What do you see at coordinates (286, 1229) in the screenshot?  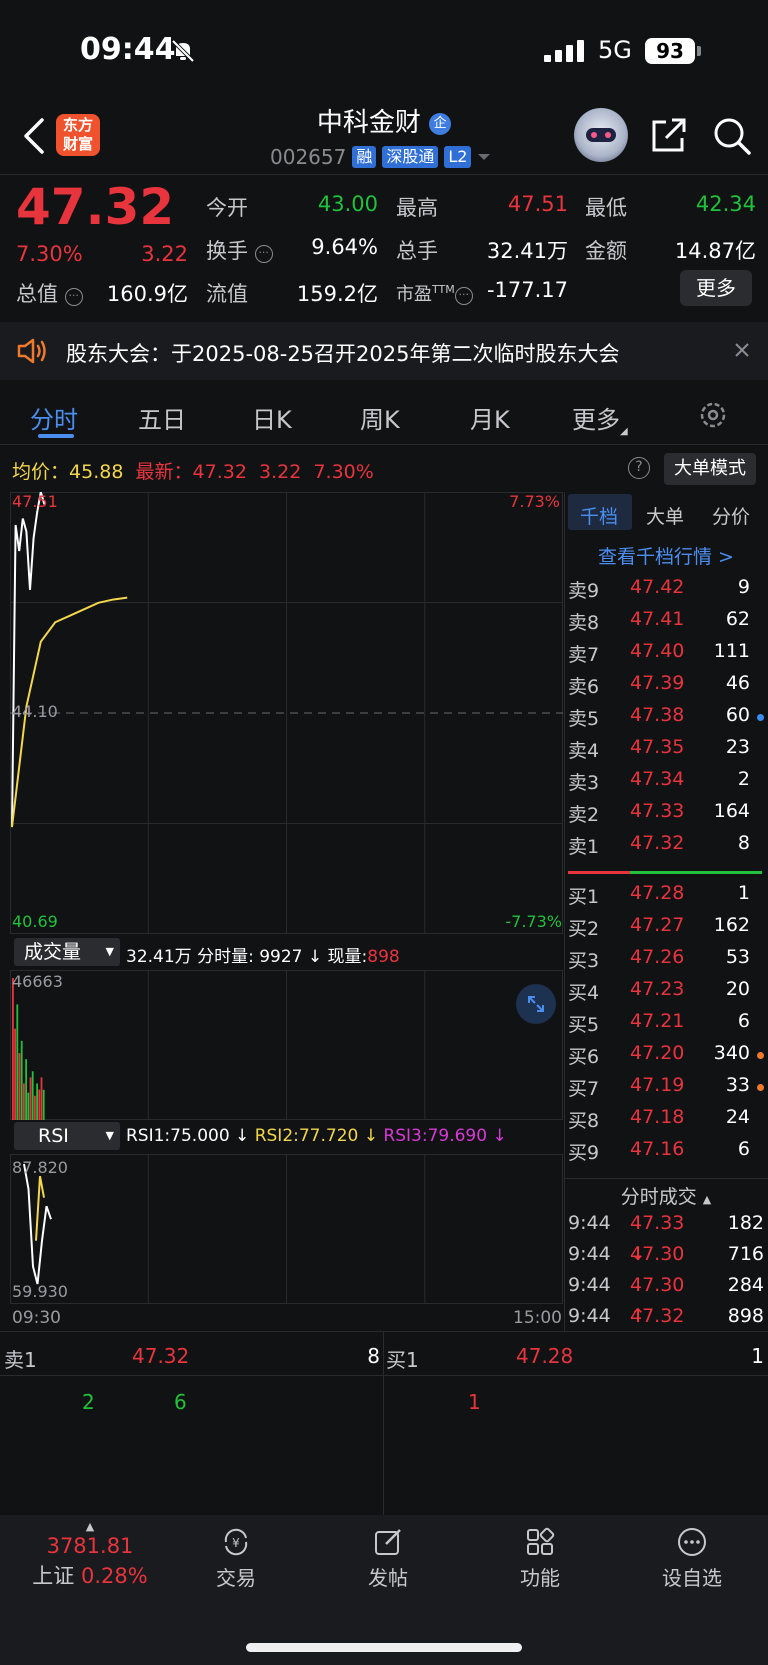 I see `rsi-chart` at bounding box center [286, 1229].